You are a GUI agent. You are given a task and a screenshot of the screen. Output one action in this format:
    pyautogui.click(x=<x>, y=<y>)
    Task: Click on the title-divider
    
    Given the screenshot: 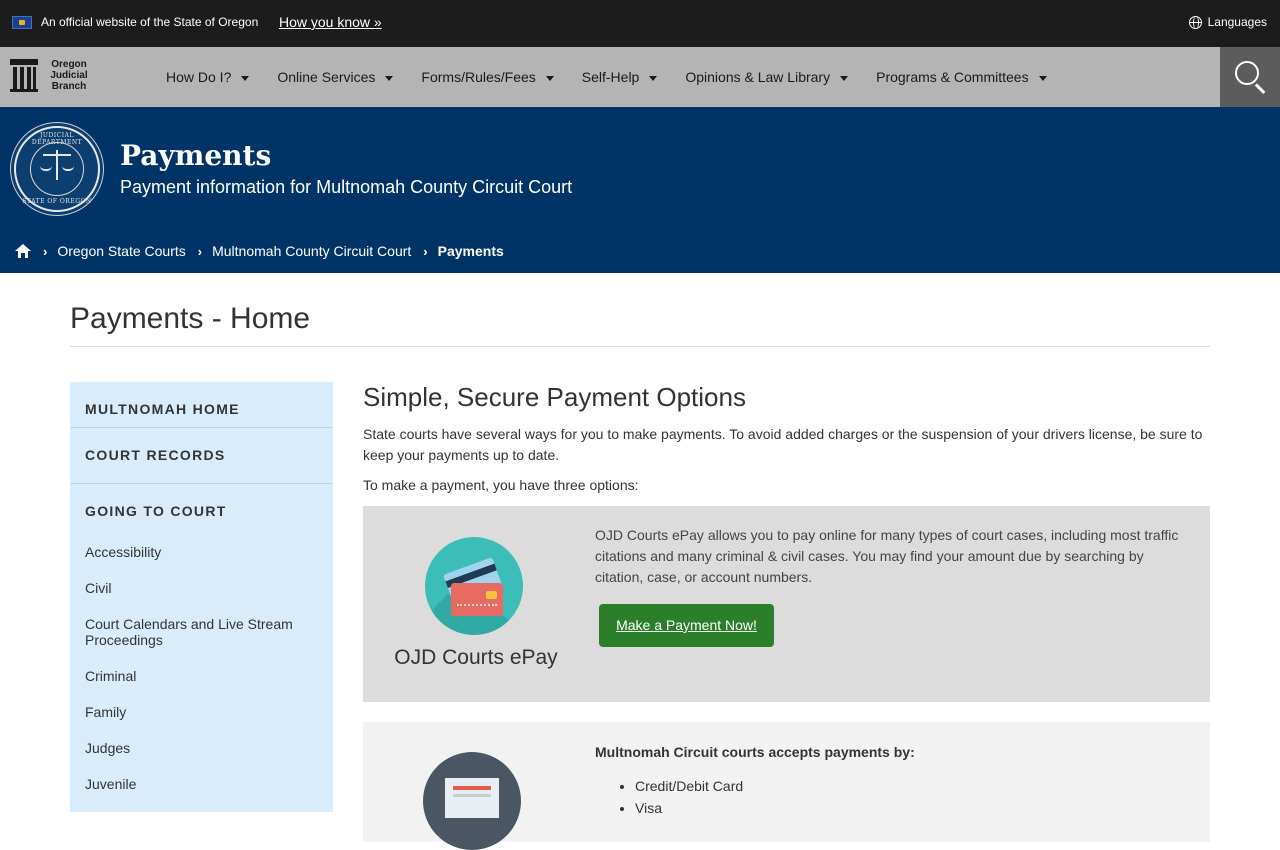 What is the action you would take?
    pyautogui.click(x=640, y=346)
    